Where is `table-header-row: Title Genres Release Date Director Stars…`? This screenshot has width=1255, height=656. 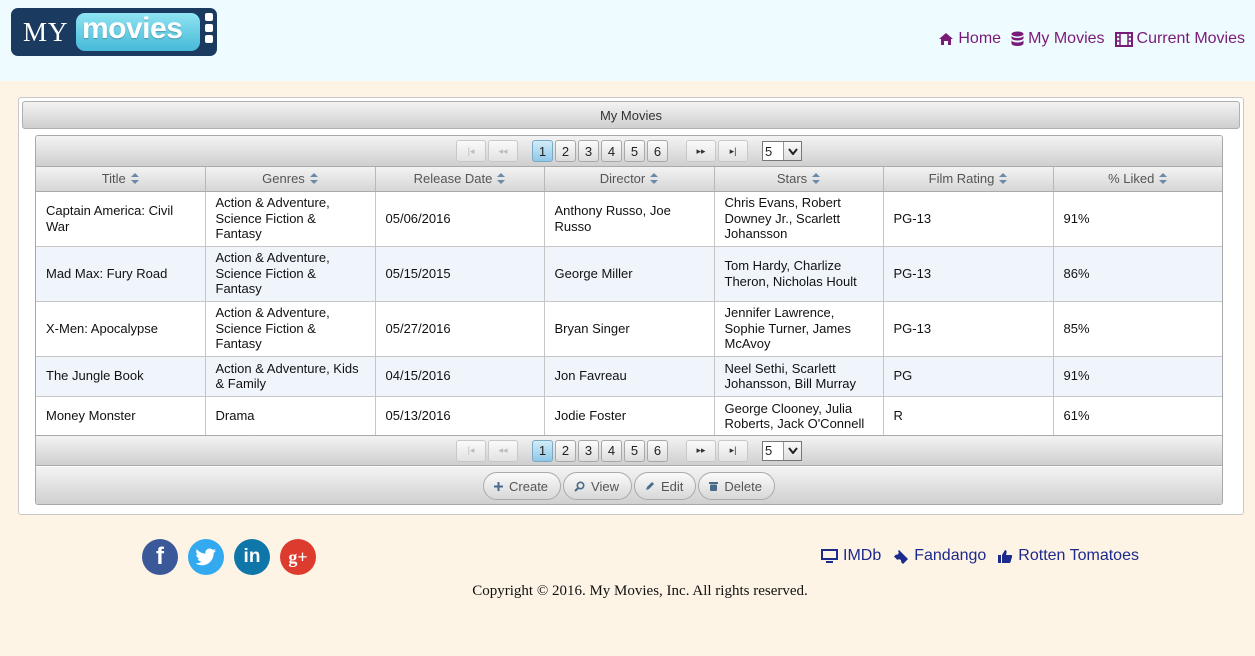
table-header-row: Title Genres Release Date Director Stars… is located at coordinates (629, 179).